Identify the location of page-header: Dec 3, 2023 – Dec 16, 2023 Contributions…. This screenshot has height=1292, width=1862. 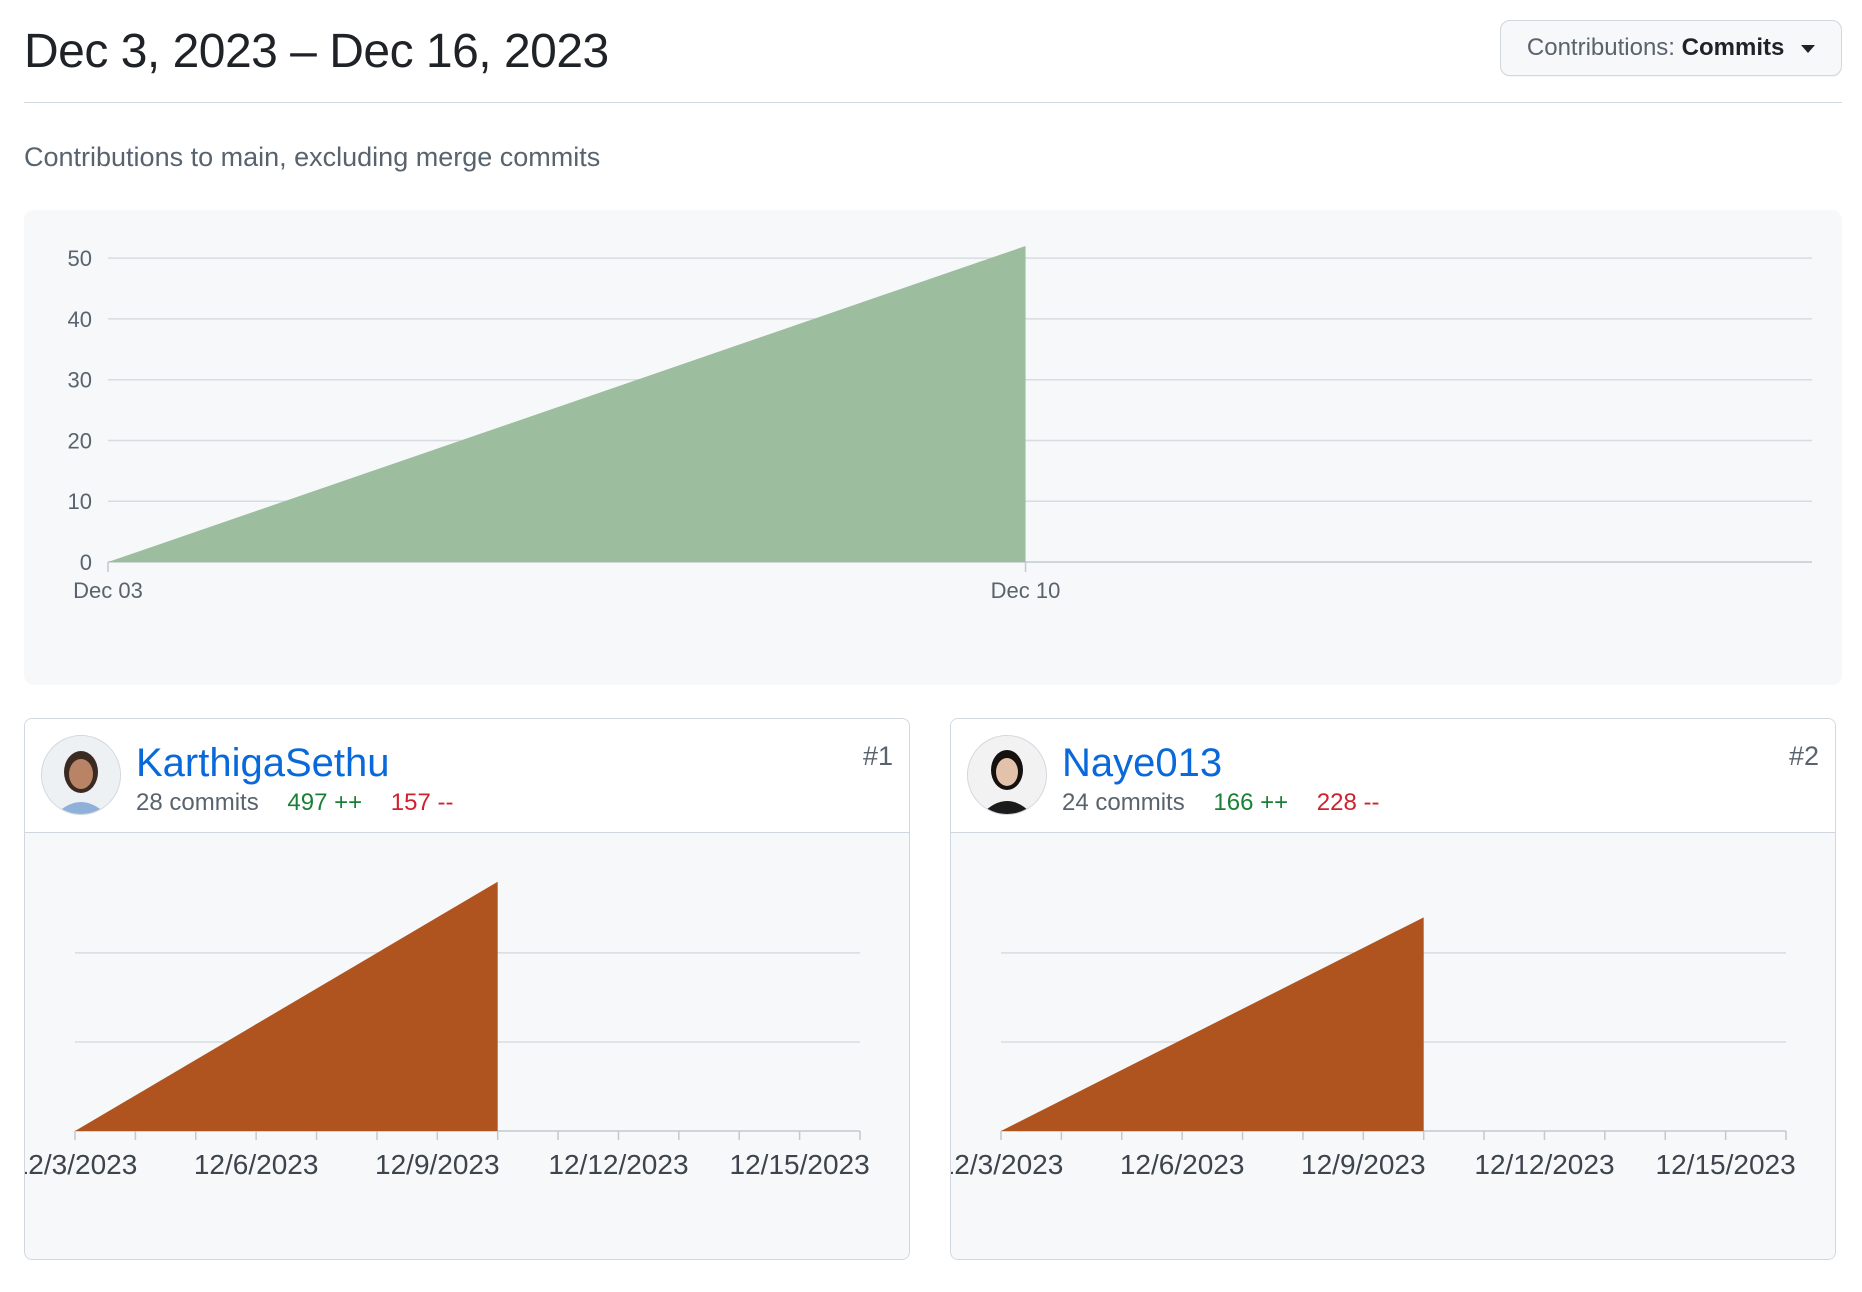
(933, 59).